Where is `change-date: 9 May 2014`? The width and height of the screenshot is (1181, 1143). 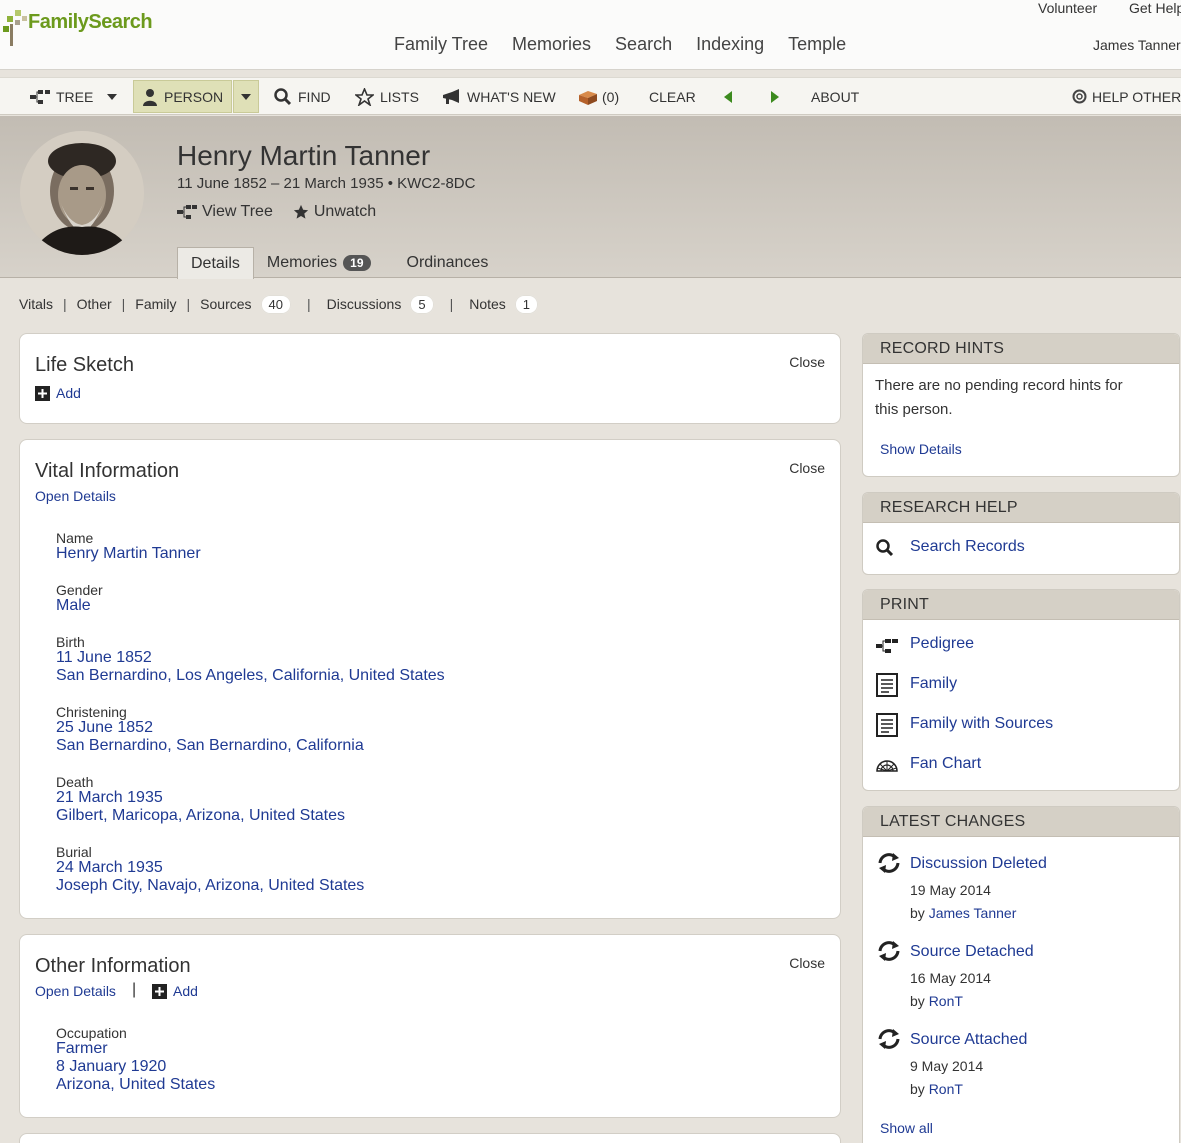
change-date: 9 May 2014 is located at coordinates (947, 1066).